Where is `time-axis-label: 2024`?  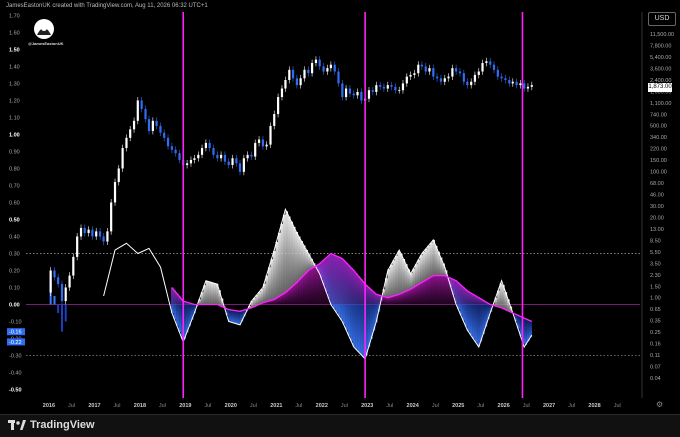 time-axis-label: 2024 is located at coordinates (413, 406).